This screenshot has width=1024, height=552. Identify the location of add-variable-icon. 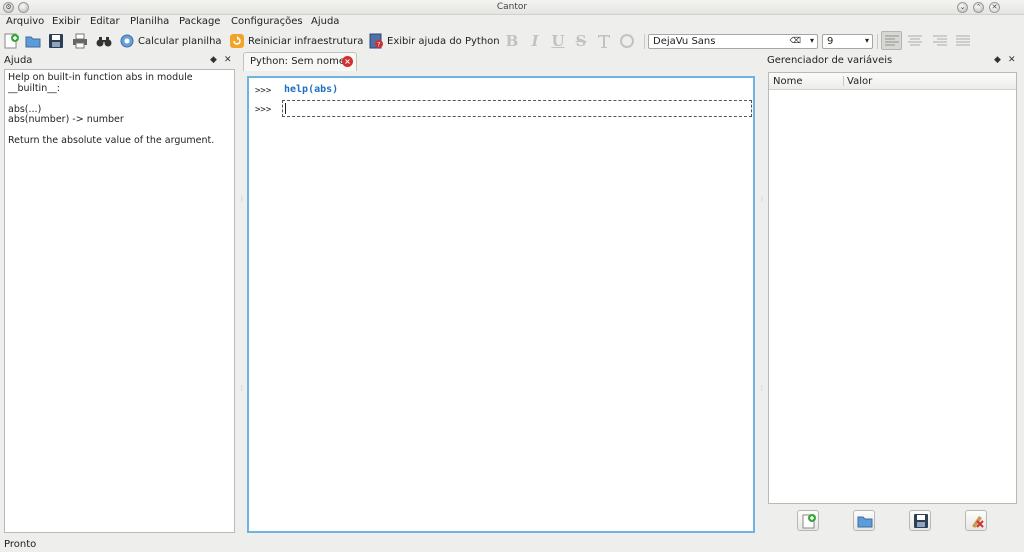
(809, 521).